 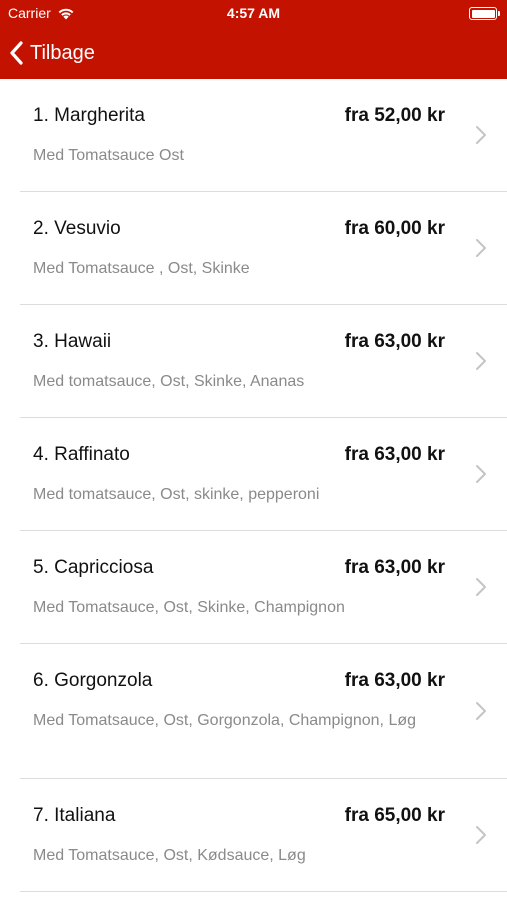 What do you see at coordinates (394, 815) in the screenshot?
I see `item-price: fra 65,00 kr` at bounding box center [394, 815].